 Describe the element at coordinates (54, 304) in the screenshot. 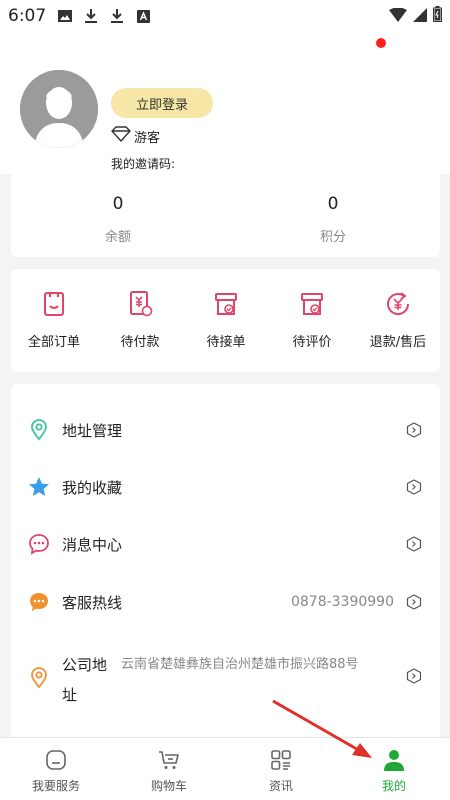

I see `all-orders-icon` at that location.